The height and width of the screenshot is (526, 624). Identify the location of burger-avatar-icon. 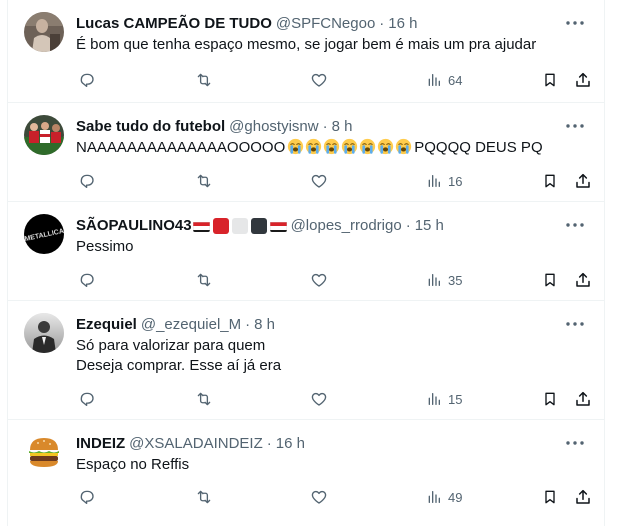
(44, 452).